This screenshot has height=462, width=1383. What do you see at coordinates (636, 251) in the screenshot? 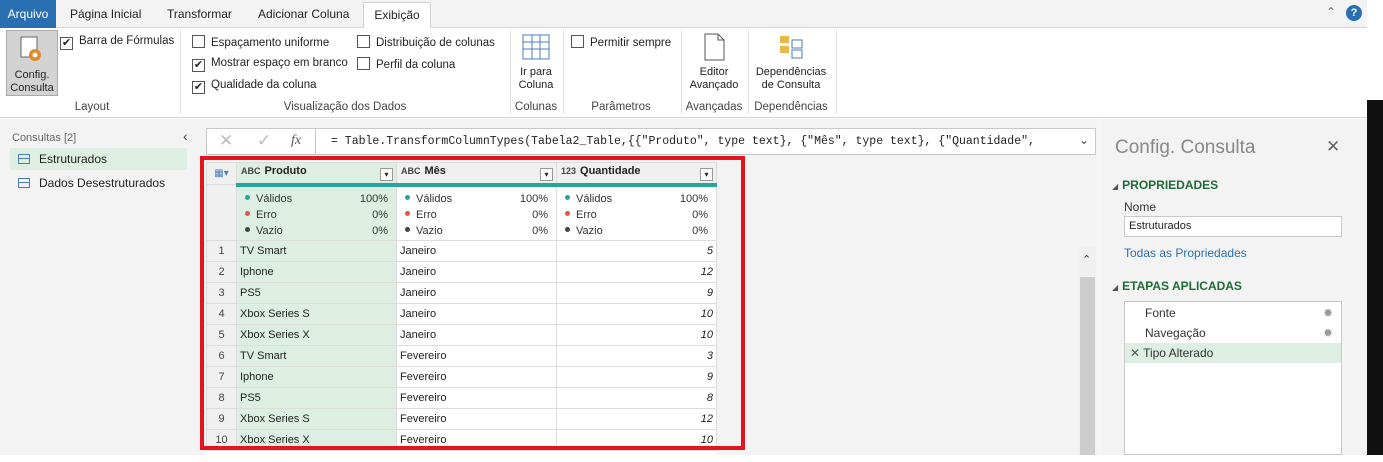
I see `cell-quantidade: 5` at bounding box center [636, 251].